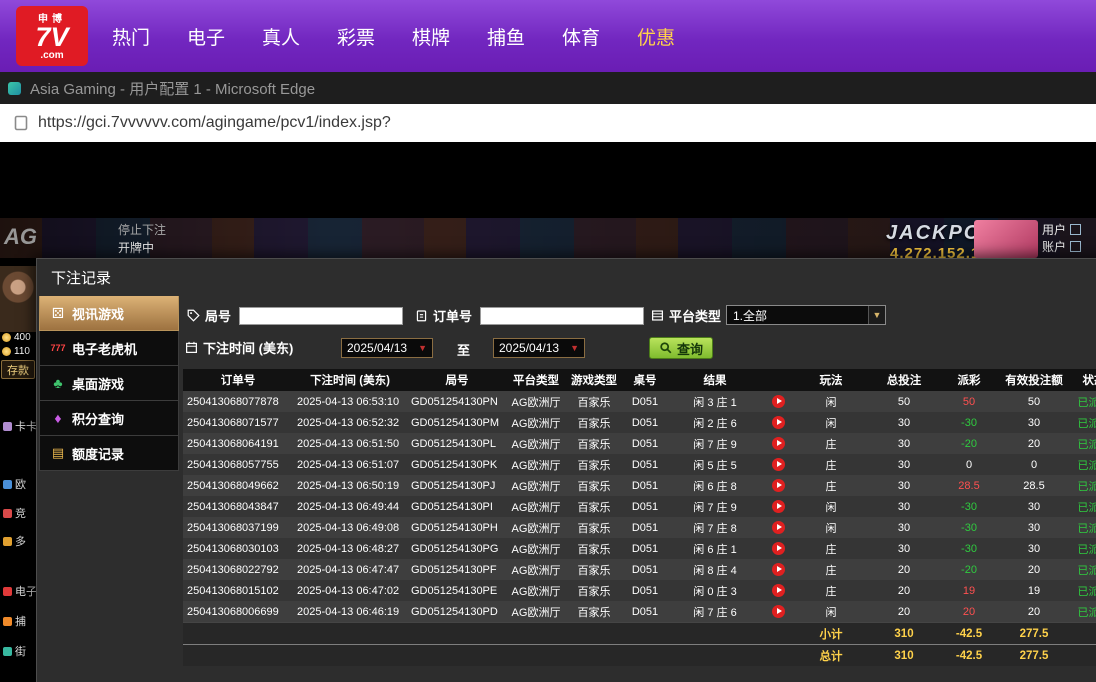  Describe the element at coordinates (356, 36) in the screenshot. I see `nav-item: 彩票` at that location.